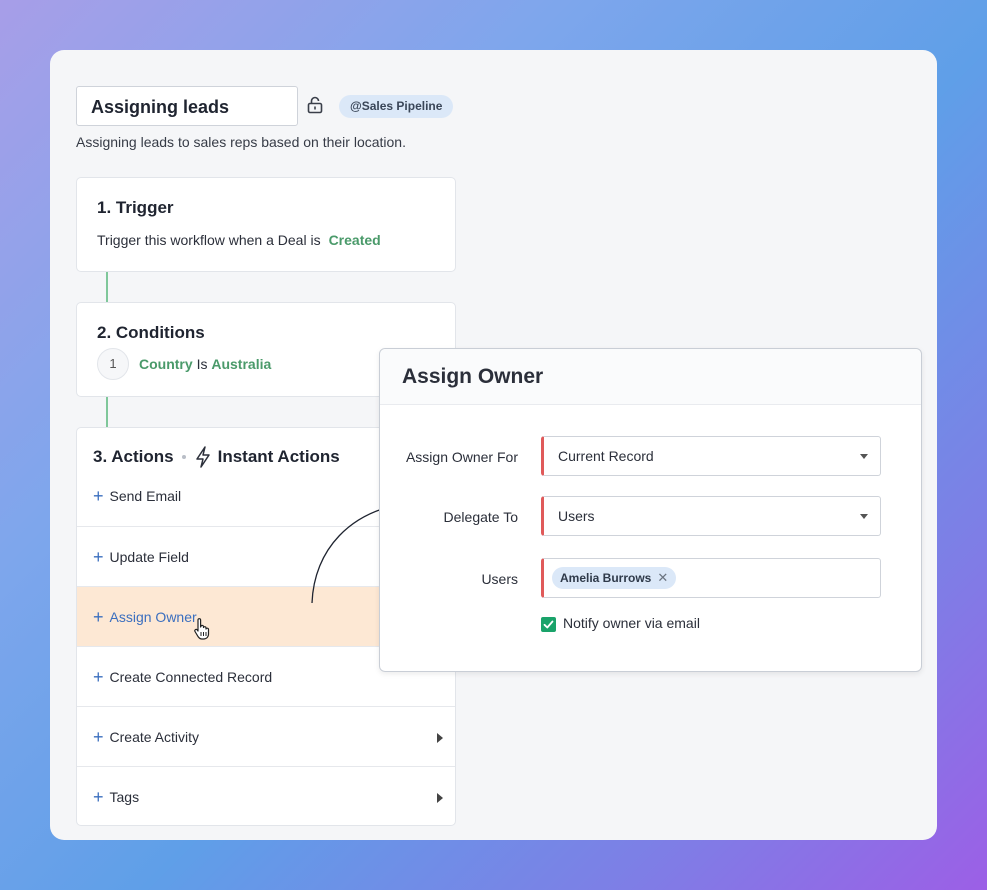  I want to click on delegate-to-label: Delegate To, so click(480, 517).